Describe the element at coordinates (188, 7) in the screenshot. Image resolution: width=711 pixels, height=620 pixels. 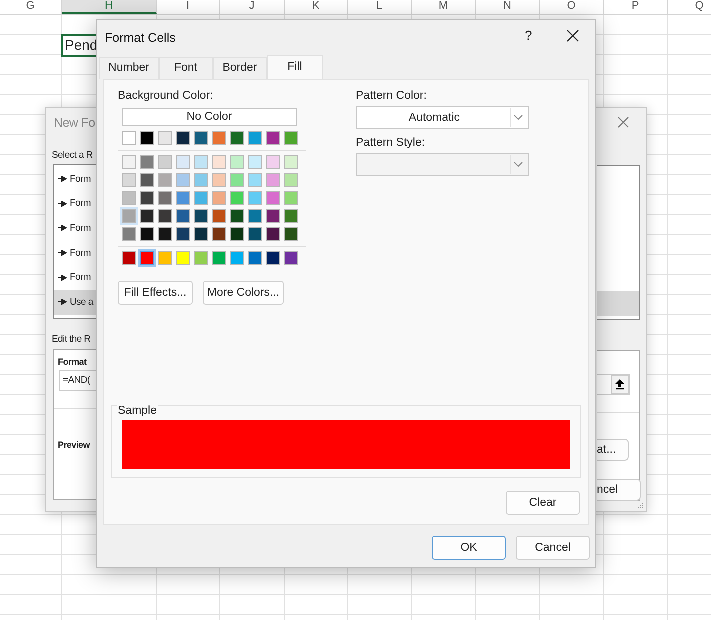
I see `column-header: I` at that location.